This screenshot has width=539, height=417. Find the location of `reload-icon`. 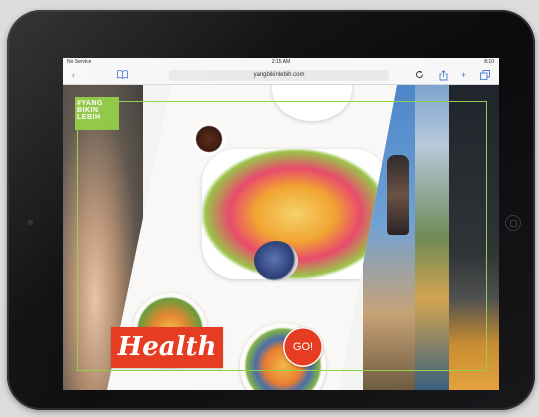

reload-icon is located at coordinates (419, 76).